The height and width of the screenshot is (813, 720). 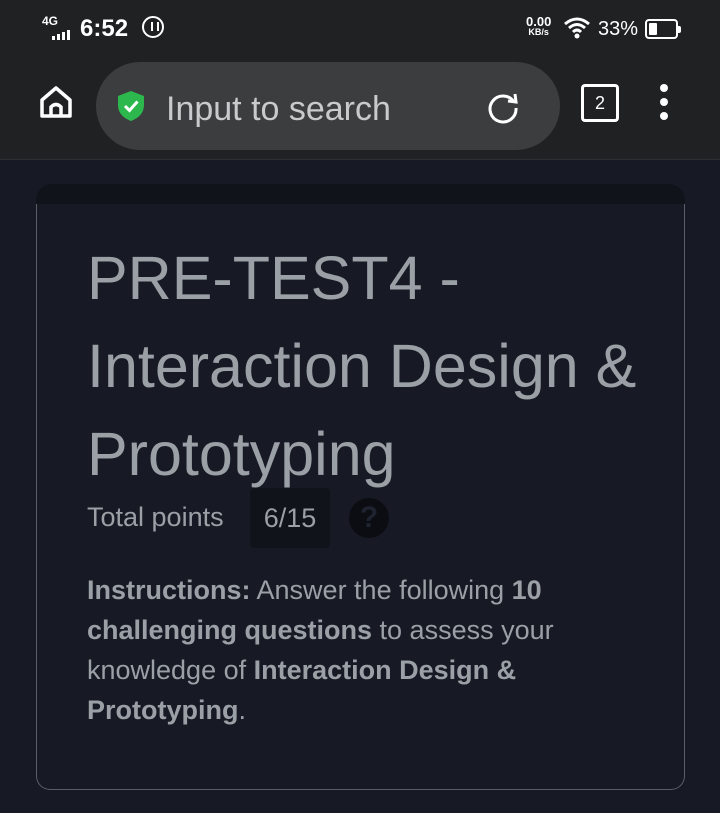 I want to click on battery-percentage: 33%, so click(x=618, y=29).